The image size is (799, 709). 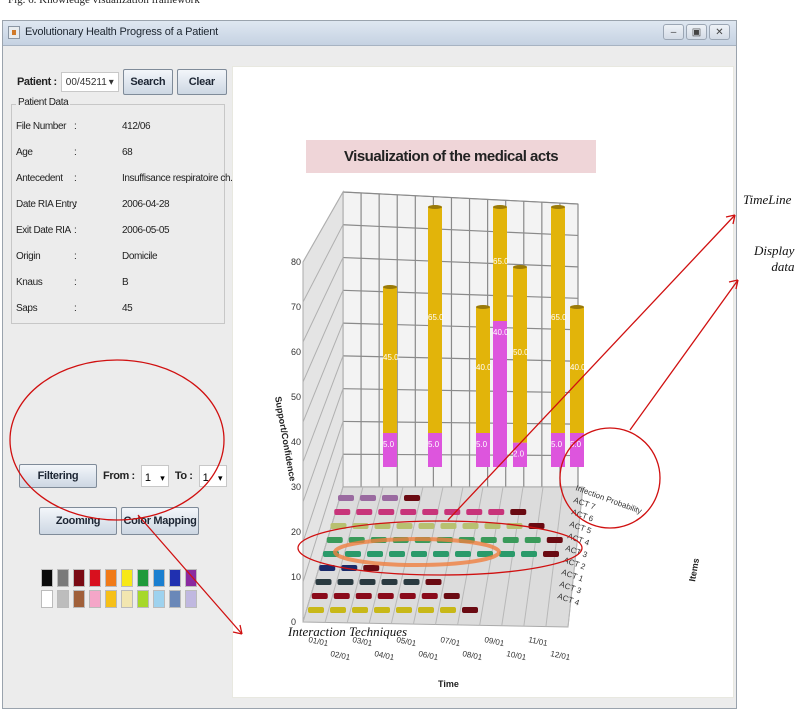 I want to click on from-select: 1 ▾, so click(x=154, y=476).